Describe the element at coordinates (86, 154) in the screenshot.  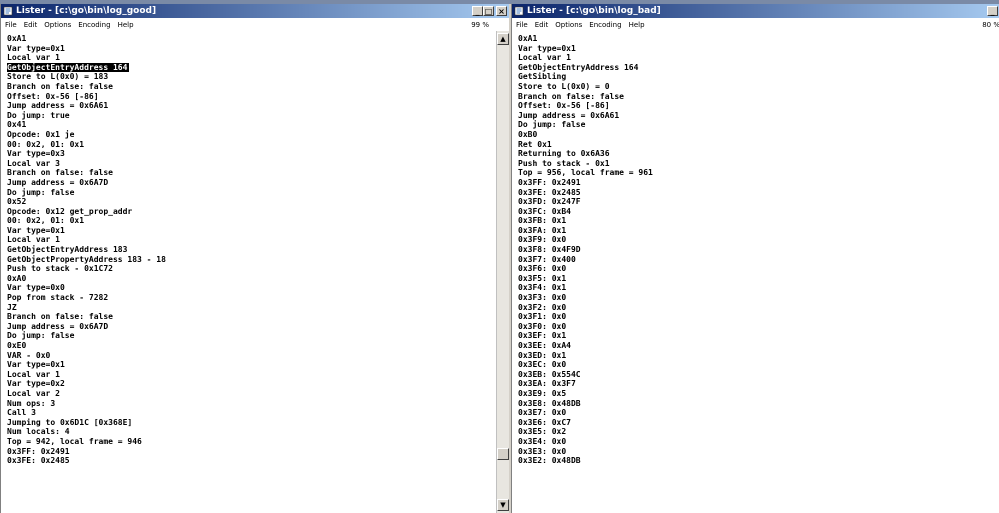
I see `log-line: Var type=0x3` at that location.